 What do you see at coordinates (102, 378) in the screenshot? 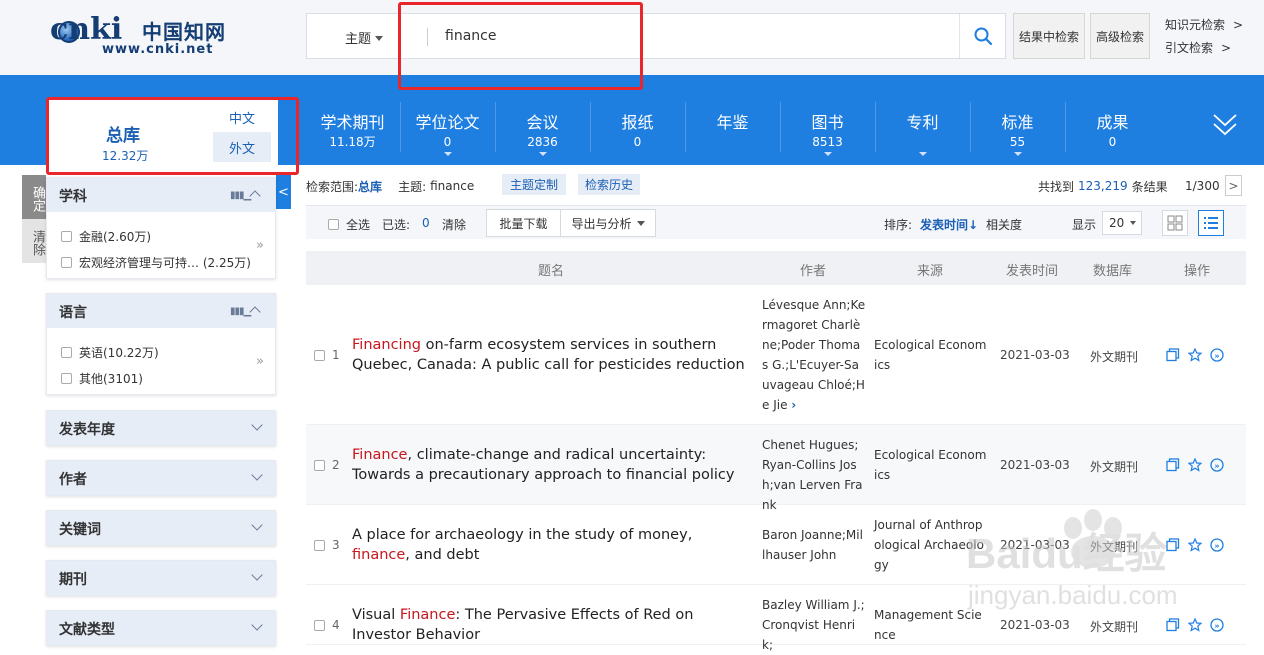
I see `facet-item: 其他(3101)` at bounding box center [102, 378].